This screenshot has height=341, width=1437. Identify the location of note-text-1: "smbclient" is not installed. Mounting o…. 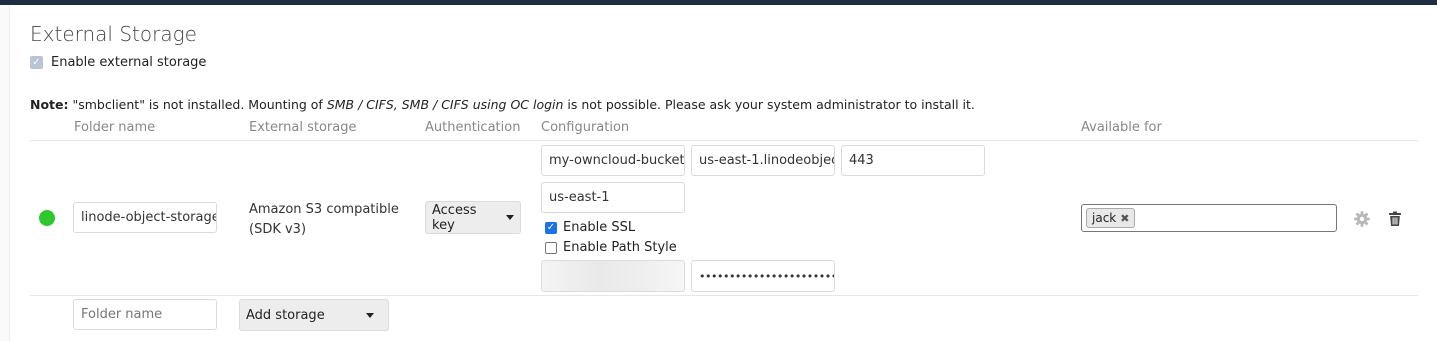
(197, 104).